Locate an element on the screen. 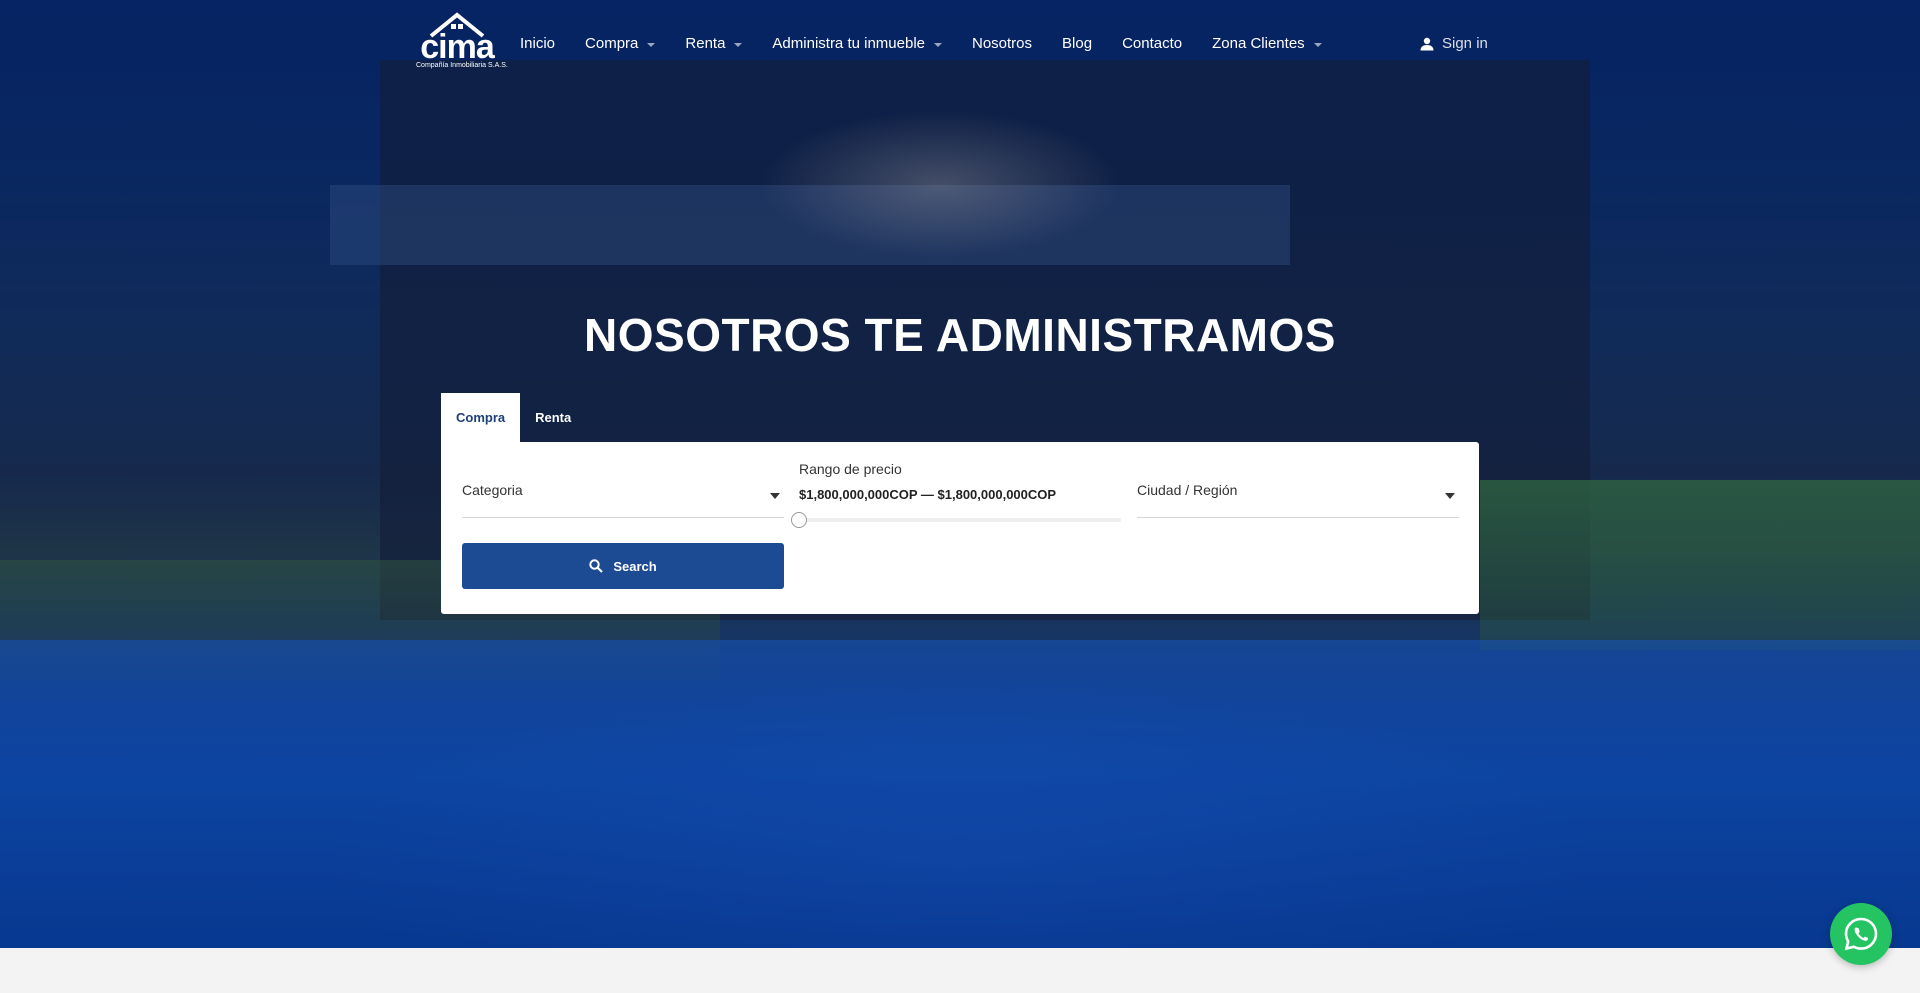  nav-label: Administra tu inmueble is located at coordinates (848, 43).